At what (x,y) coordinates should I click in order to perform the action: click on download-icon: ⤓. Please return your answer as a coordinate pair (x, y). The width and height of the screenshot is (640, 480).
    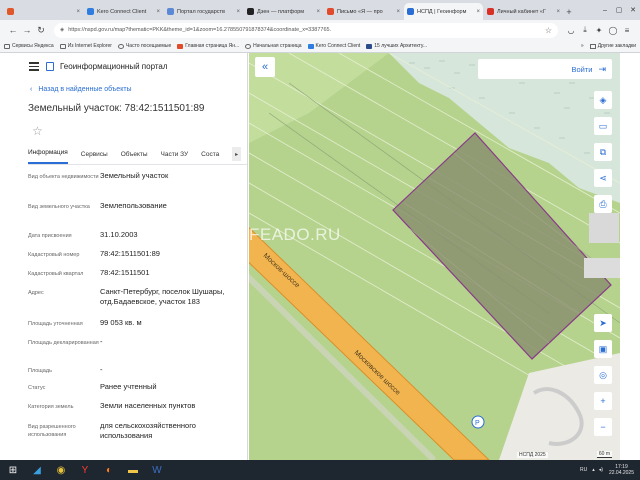
    Looking at the image, I should click on (585, 30).